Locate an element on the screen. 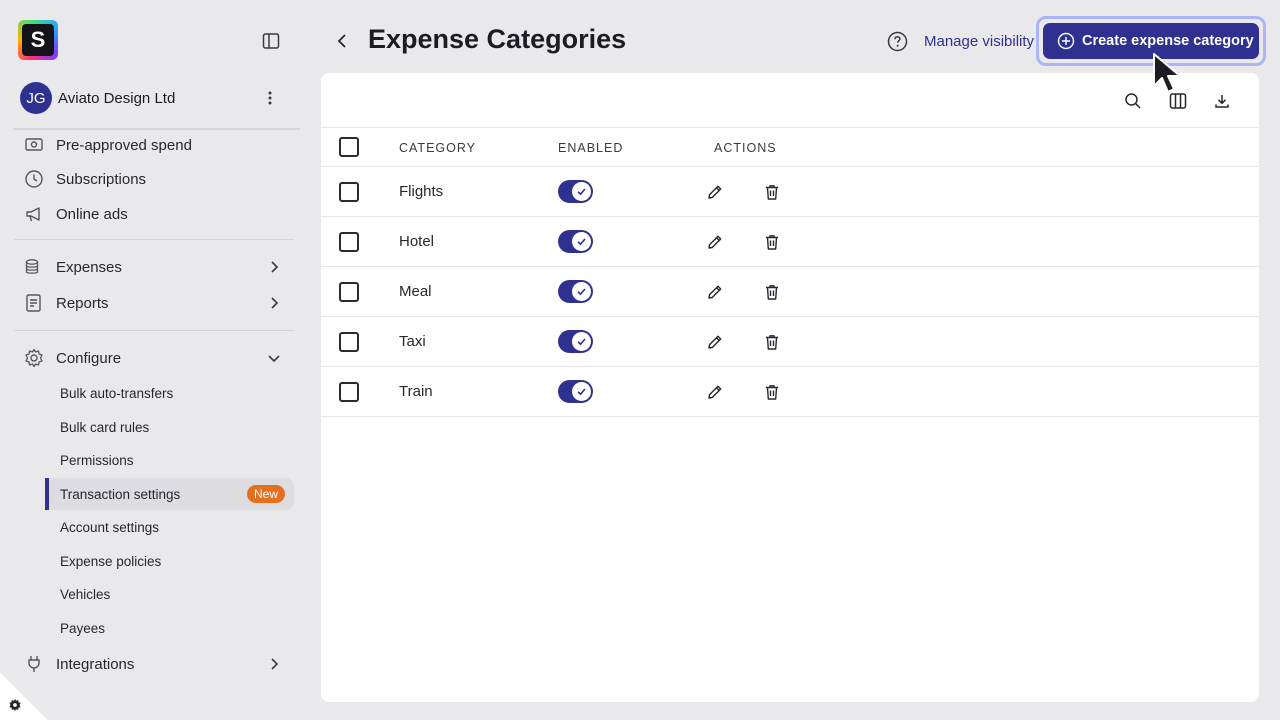  sidebar-item-label: Reports is located at coordinates (82, 303).